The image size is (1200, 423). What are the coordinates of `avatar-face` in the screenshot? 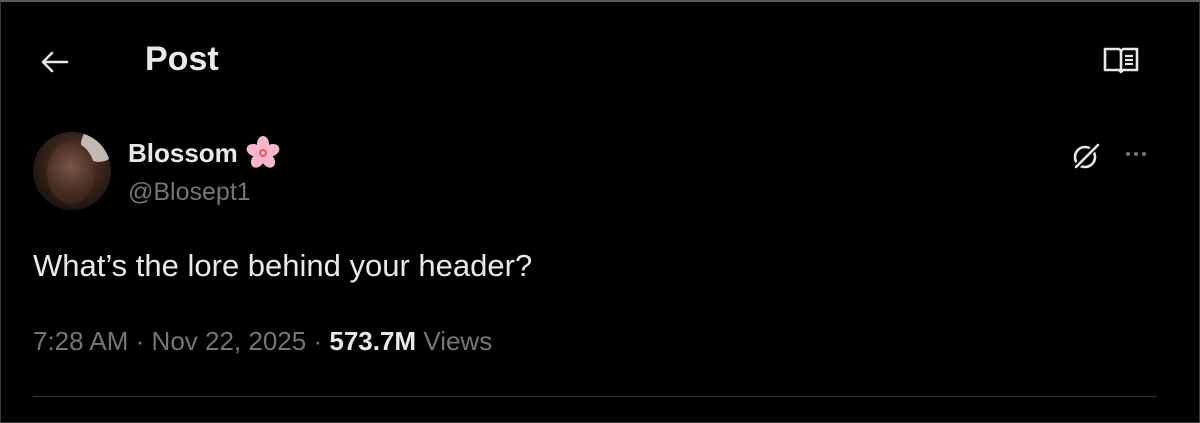 It's located at (71, 173).